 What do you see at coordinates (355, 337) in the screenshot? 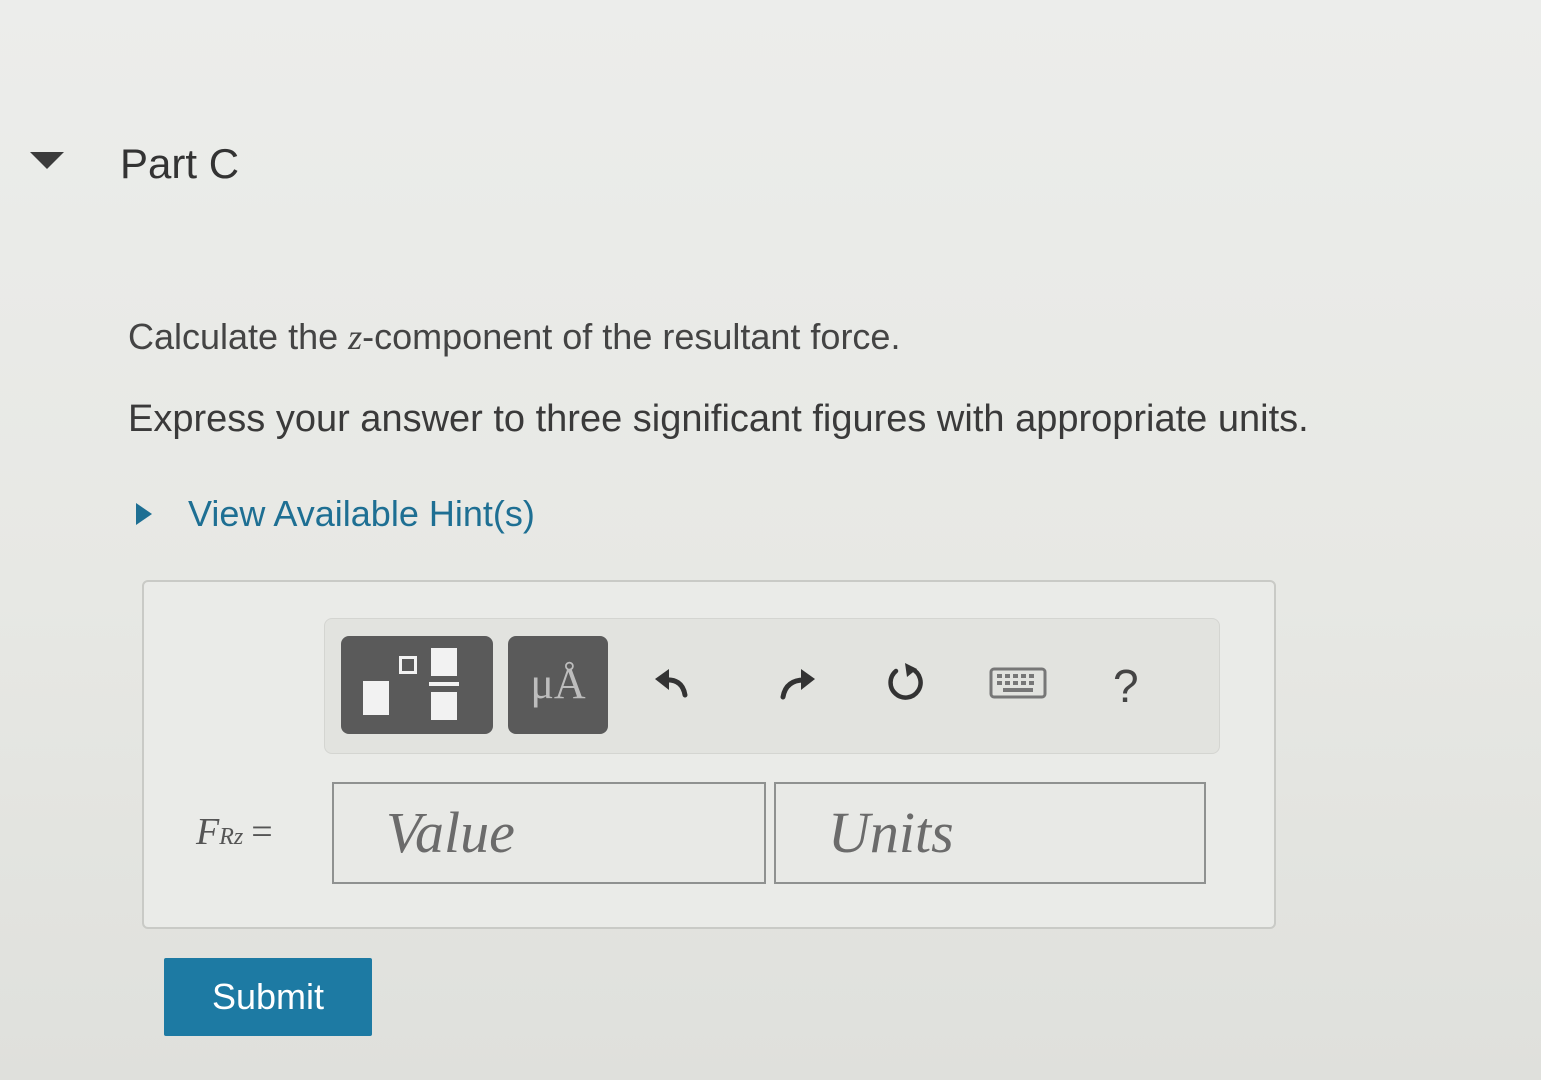
I see `prompt-variable: z` at bounding box center [355, 337].